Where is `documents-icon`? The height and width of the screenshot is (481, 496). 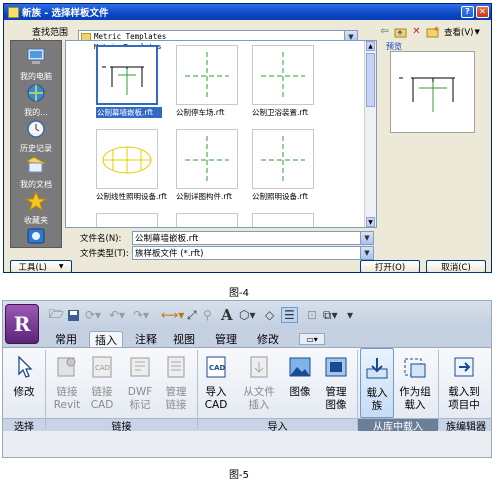
documents-icon is located at coordinates (36, 164).